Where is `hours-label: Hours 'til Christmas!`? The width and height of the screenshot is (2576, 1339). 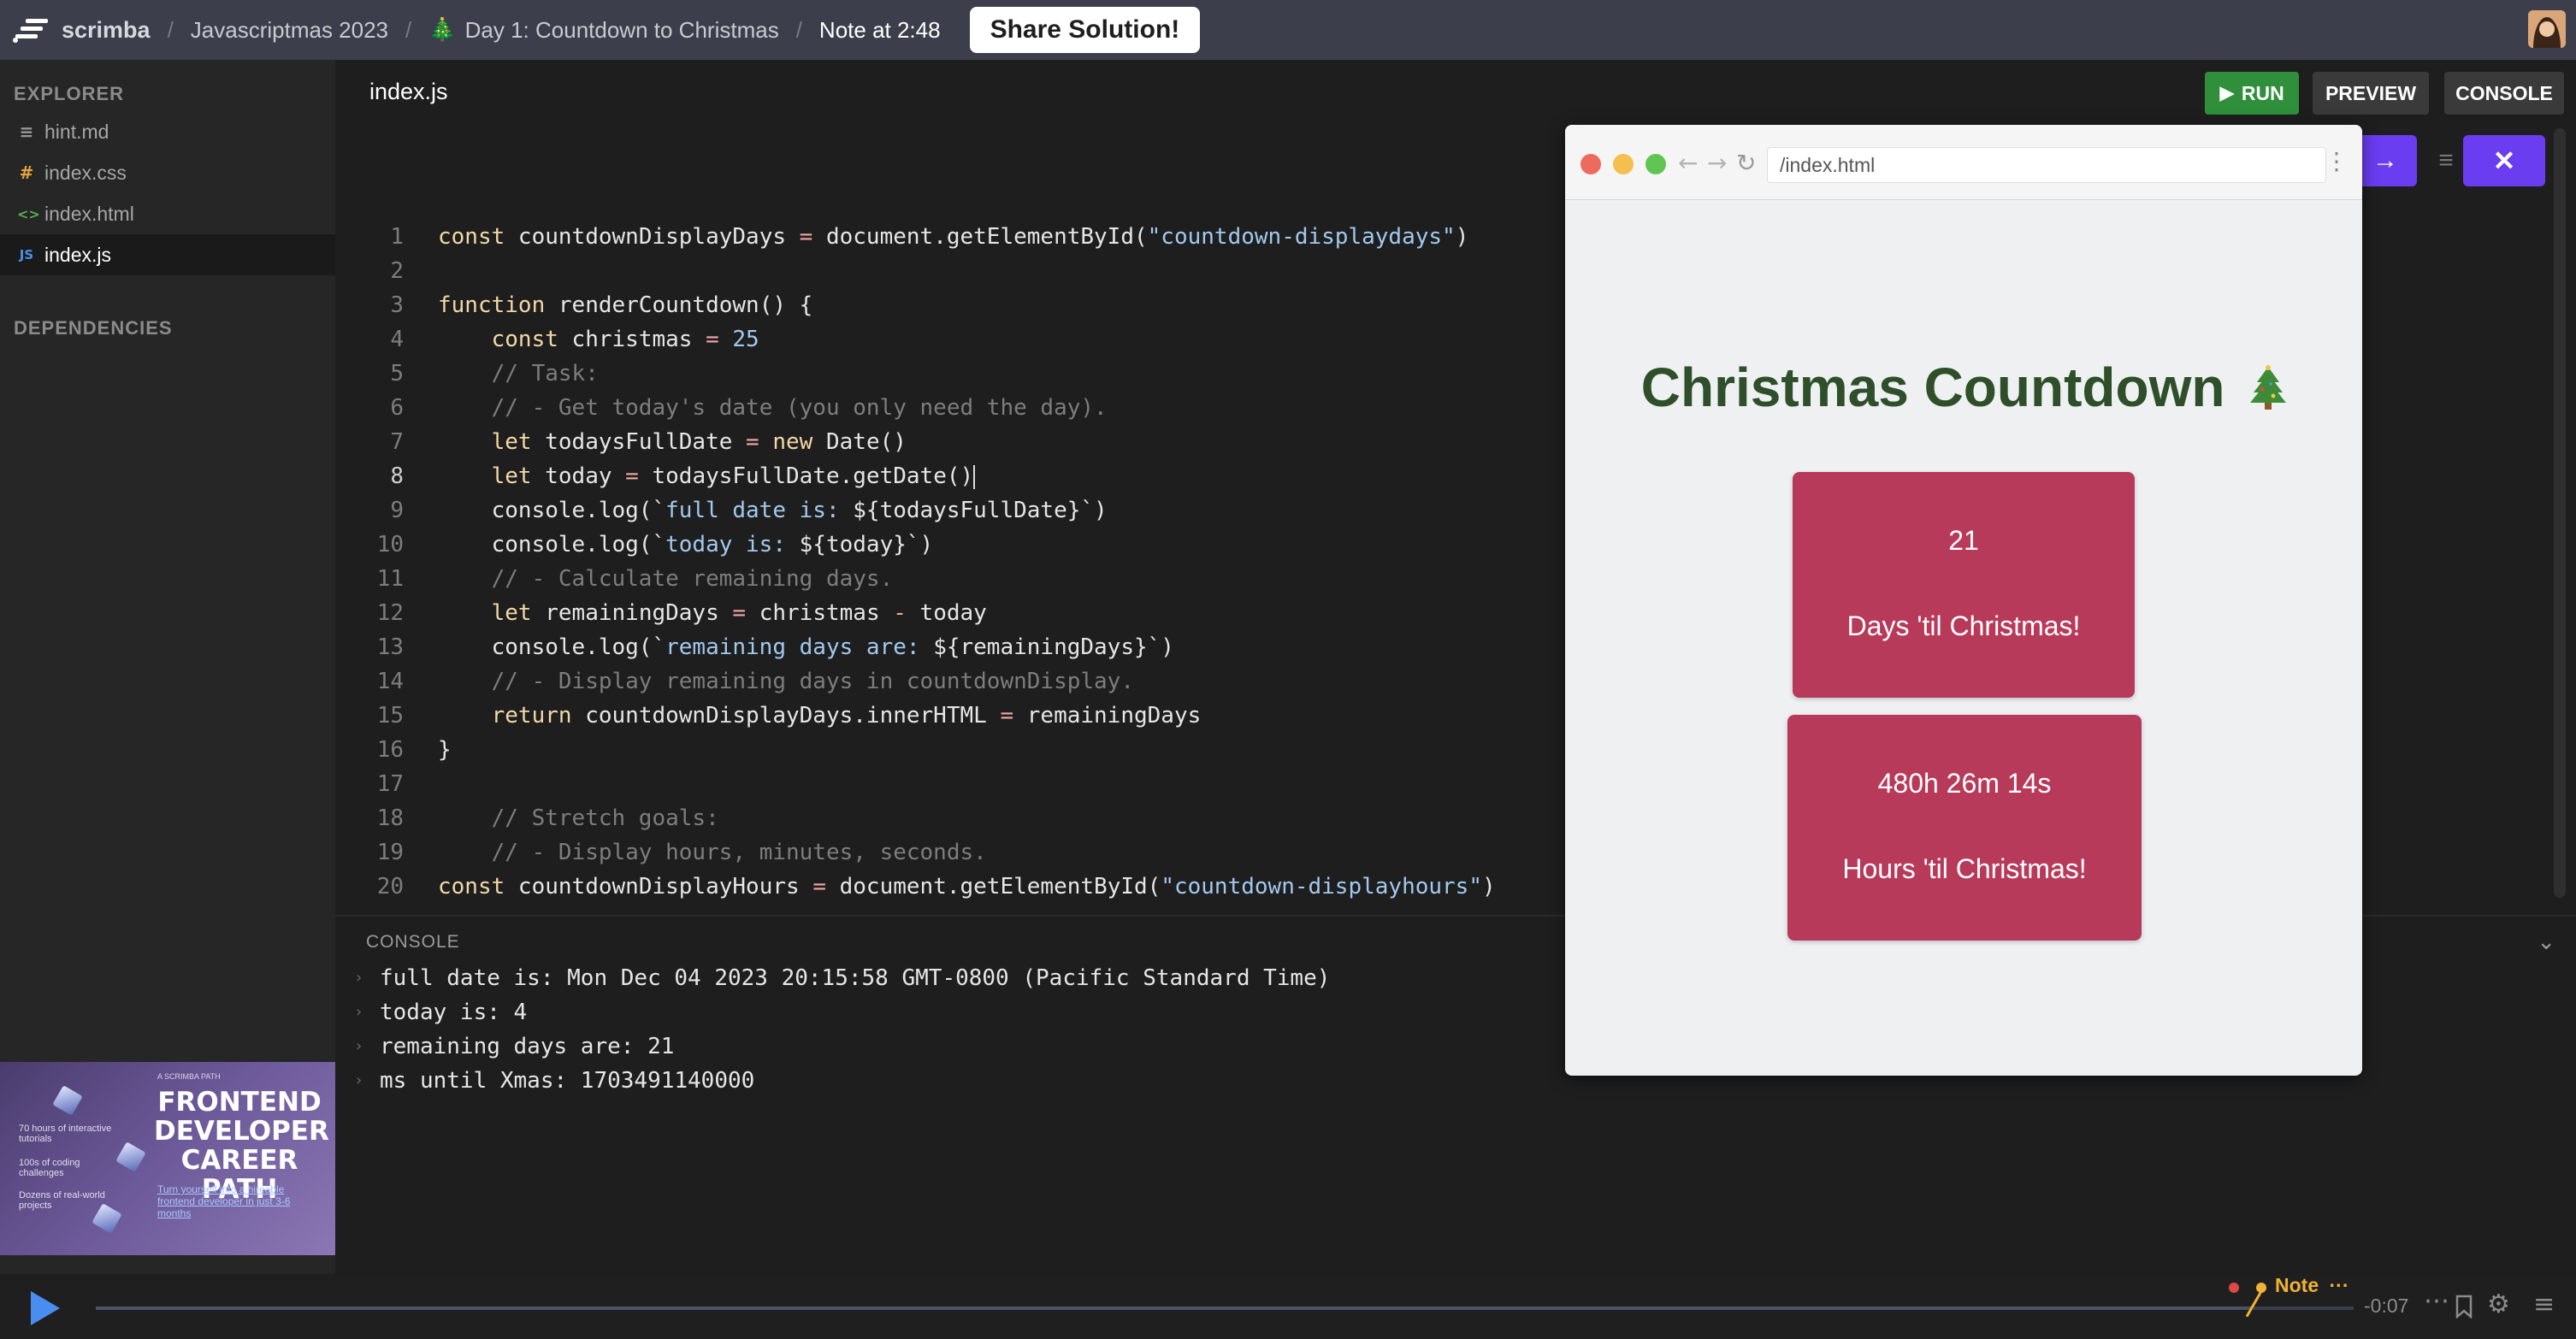 hours-label: Hours 'til Christmas! is located at coordinates (1964, 868).